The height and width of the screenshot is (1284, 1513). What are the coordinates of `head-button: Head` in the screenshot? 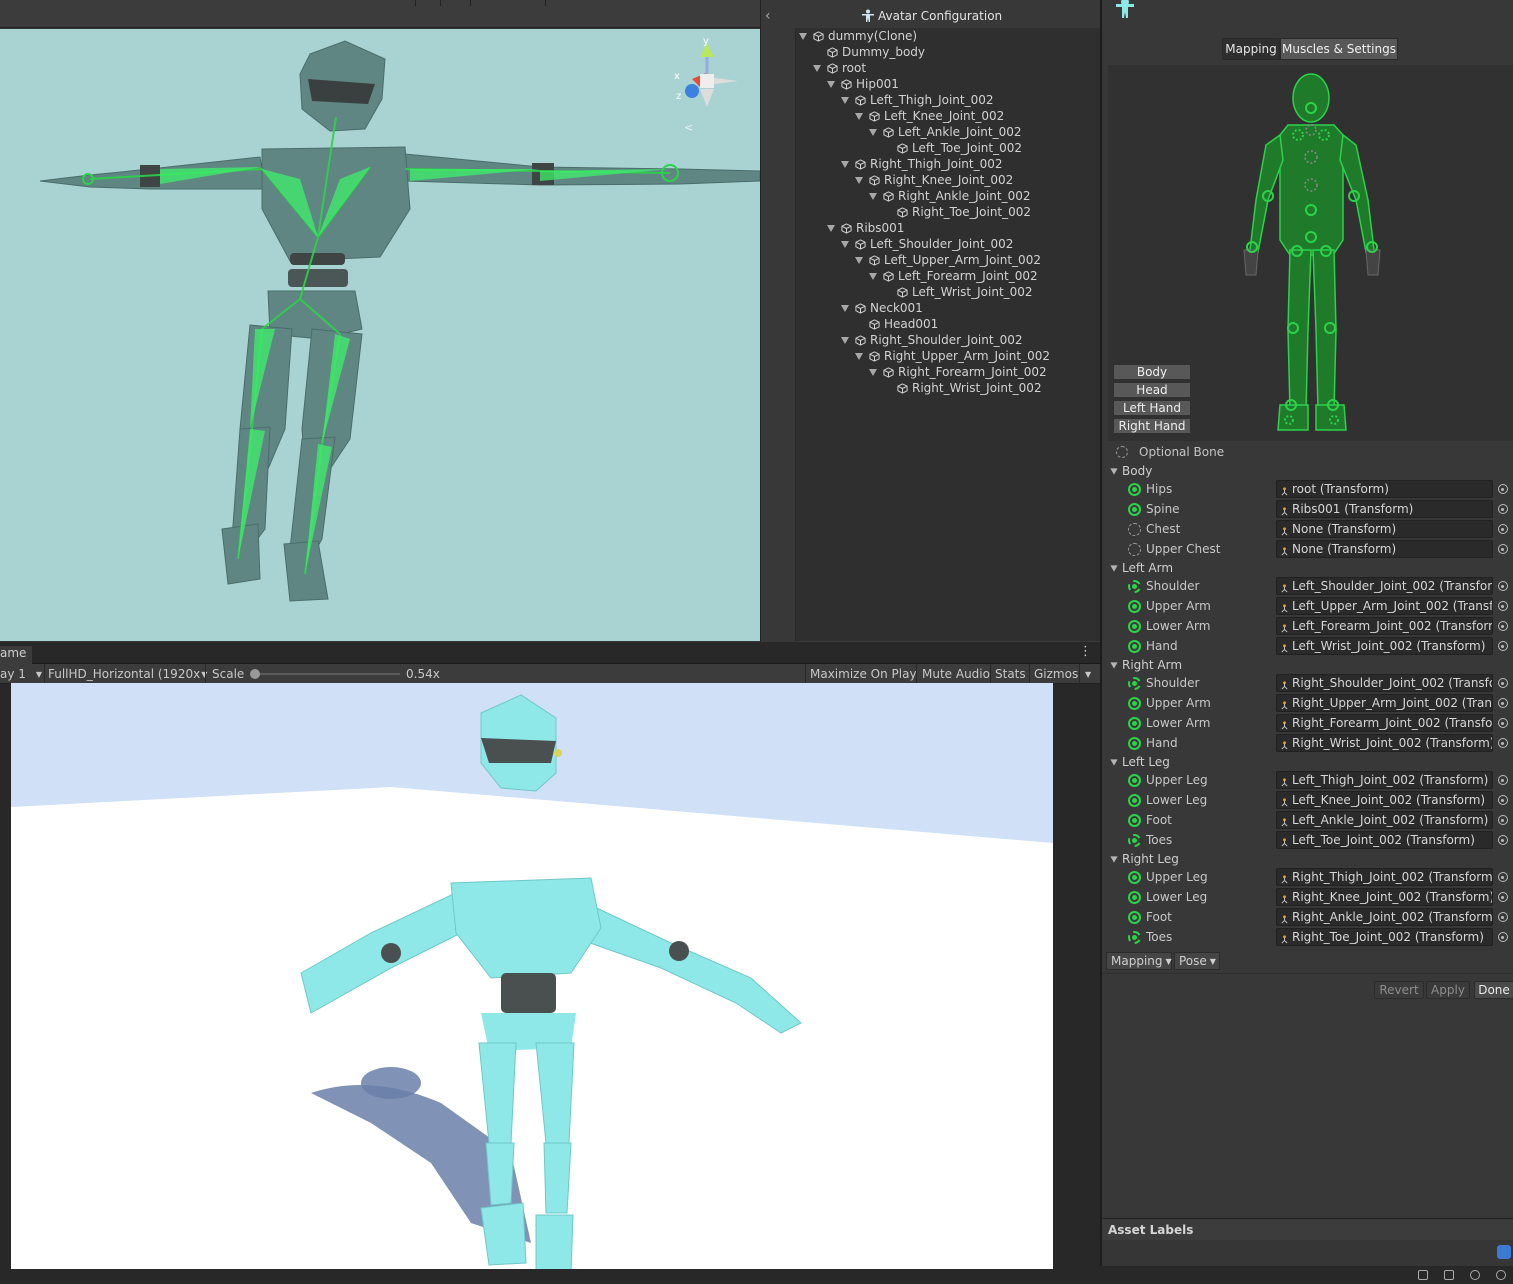 It's located at (1152, 390).